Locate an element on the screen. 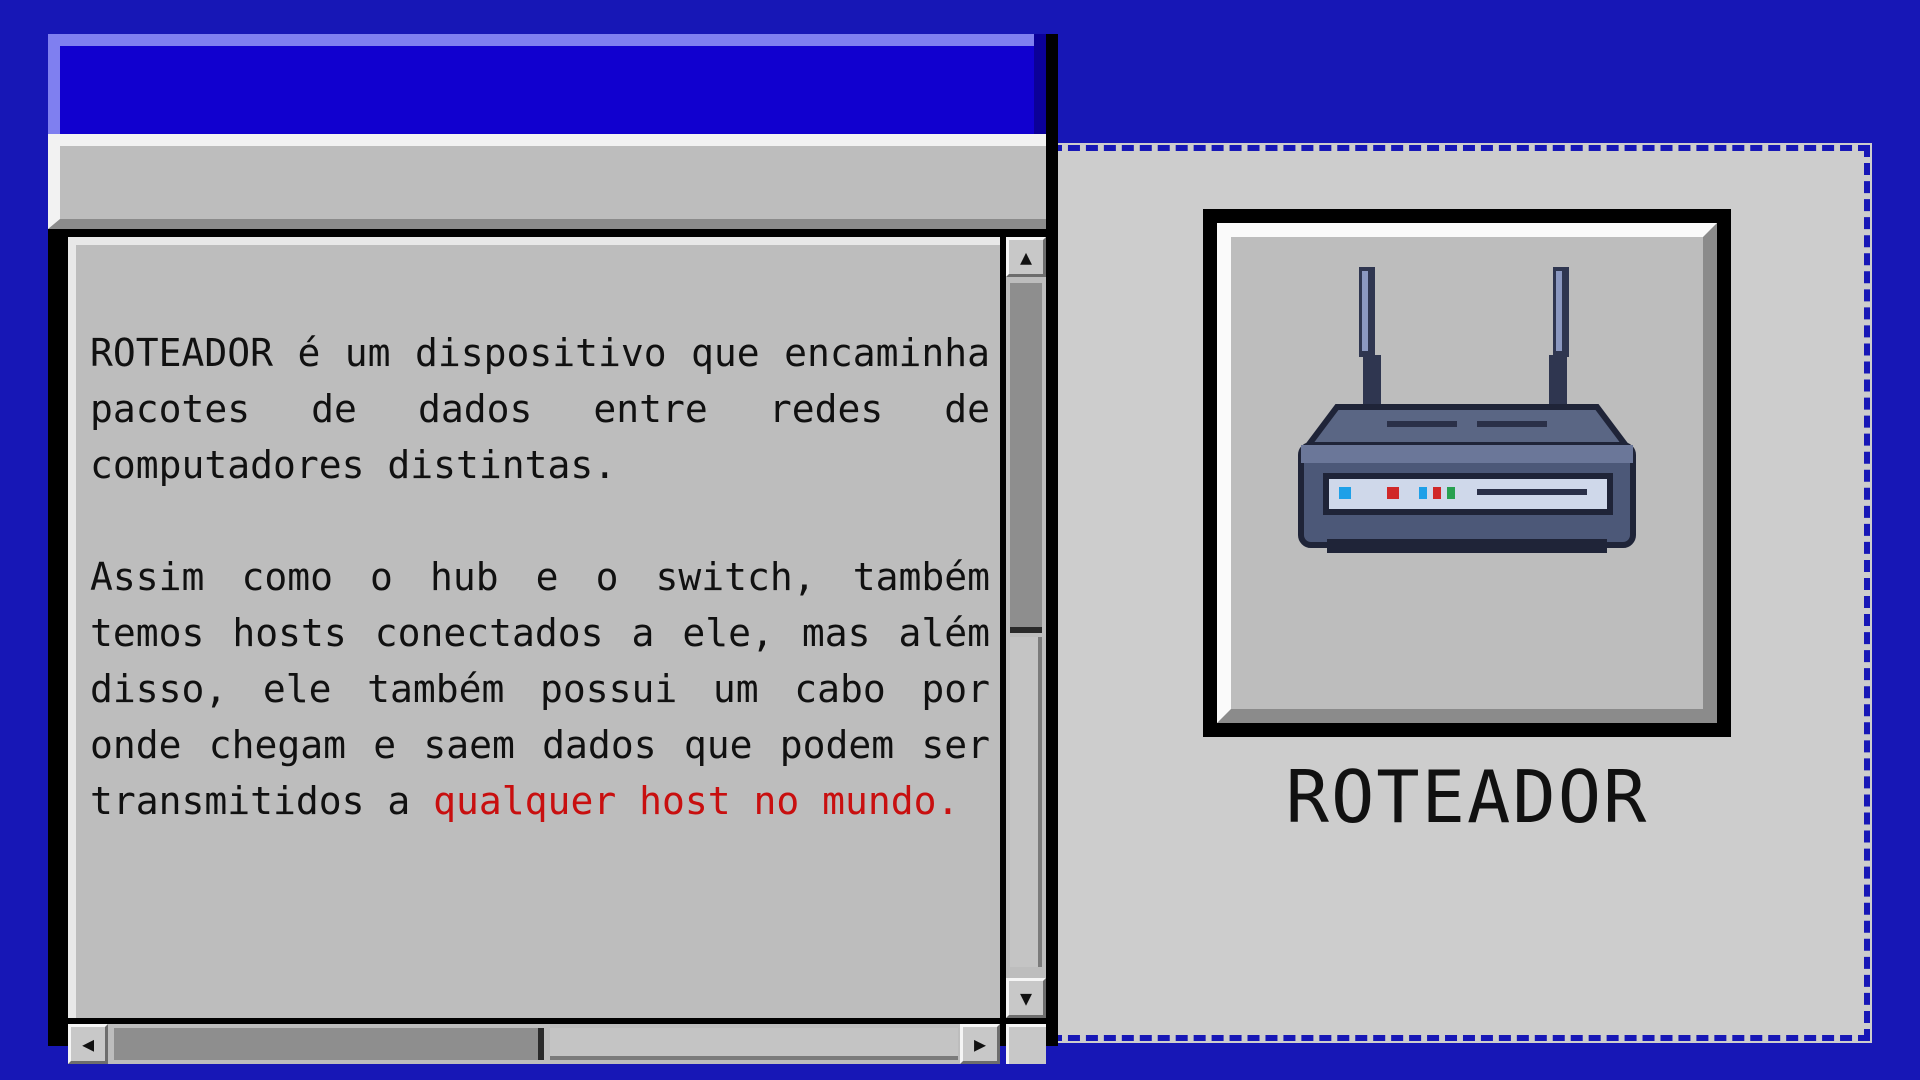  arrow-right-icon: ▶ is located at coordinates (980, 1044).